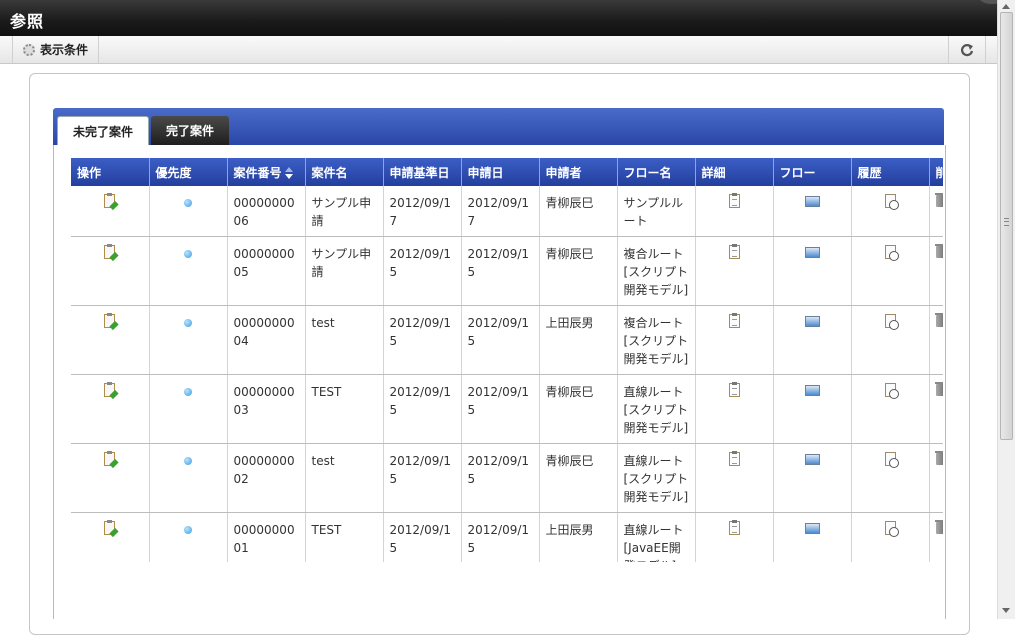 The image size is (1015, 635). Describe the element at coordinates (967, 49) in the screenshot. I see `refresh-button` at that location.